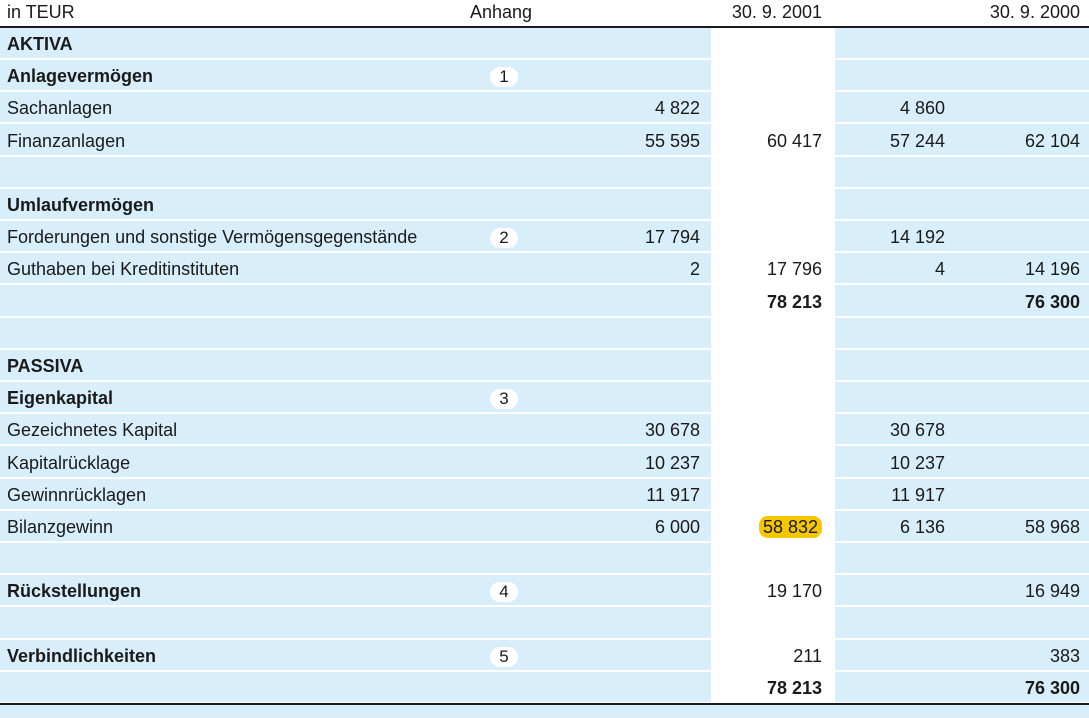 Image resolution: width=1089 pixels, height=718 pixels. Describe the element at coordinates (544, 76) in the screenshot. I see `table-row: Anlagevermögen 1` at that location.